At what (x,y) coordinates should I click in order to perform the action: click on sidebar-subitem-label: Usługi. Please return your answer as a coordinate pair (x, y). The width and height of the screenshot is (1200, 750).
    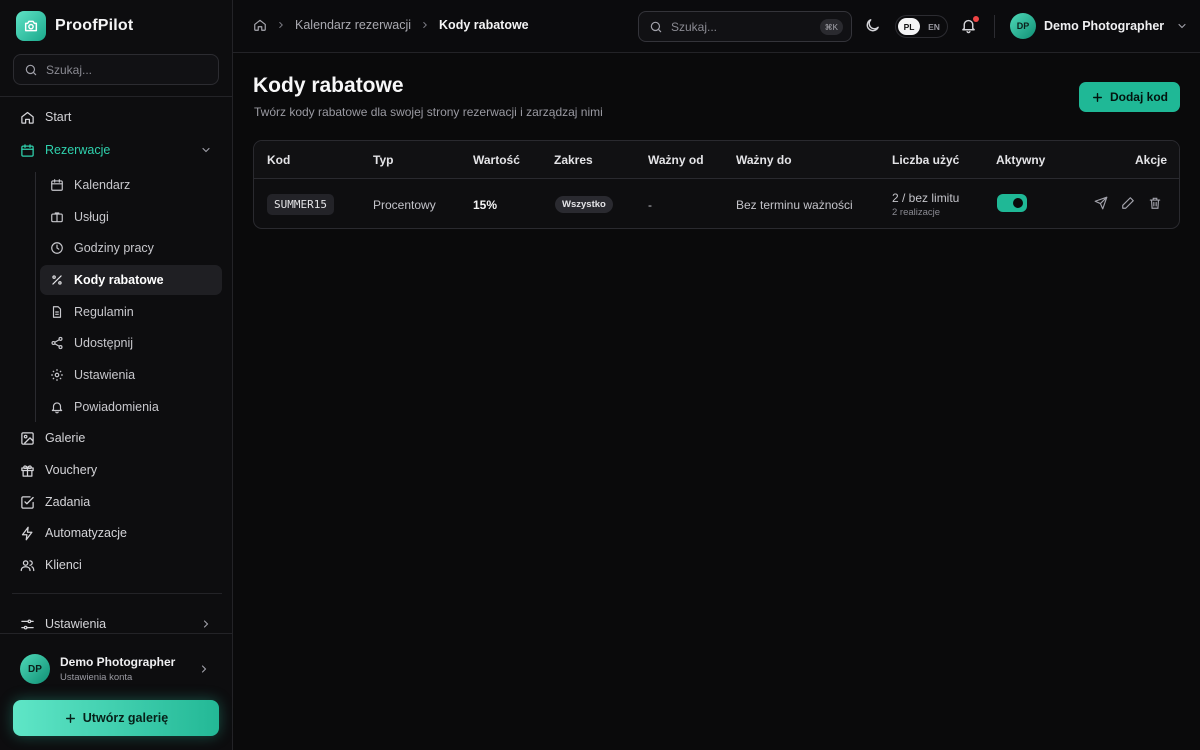
    Looking at the image, I should click on (91, 217).